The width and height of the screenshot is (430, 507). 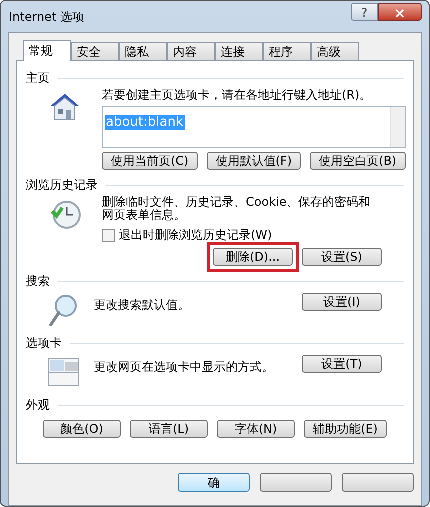 I want to click on close-button: ×, so click(x=400, y=11).